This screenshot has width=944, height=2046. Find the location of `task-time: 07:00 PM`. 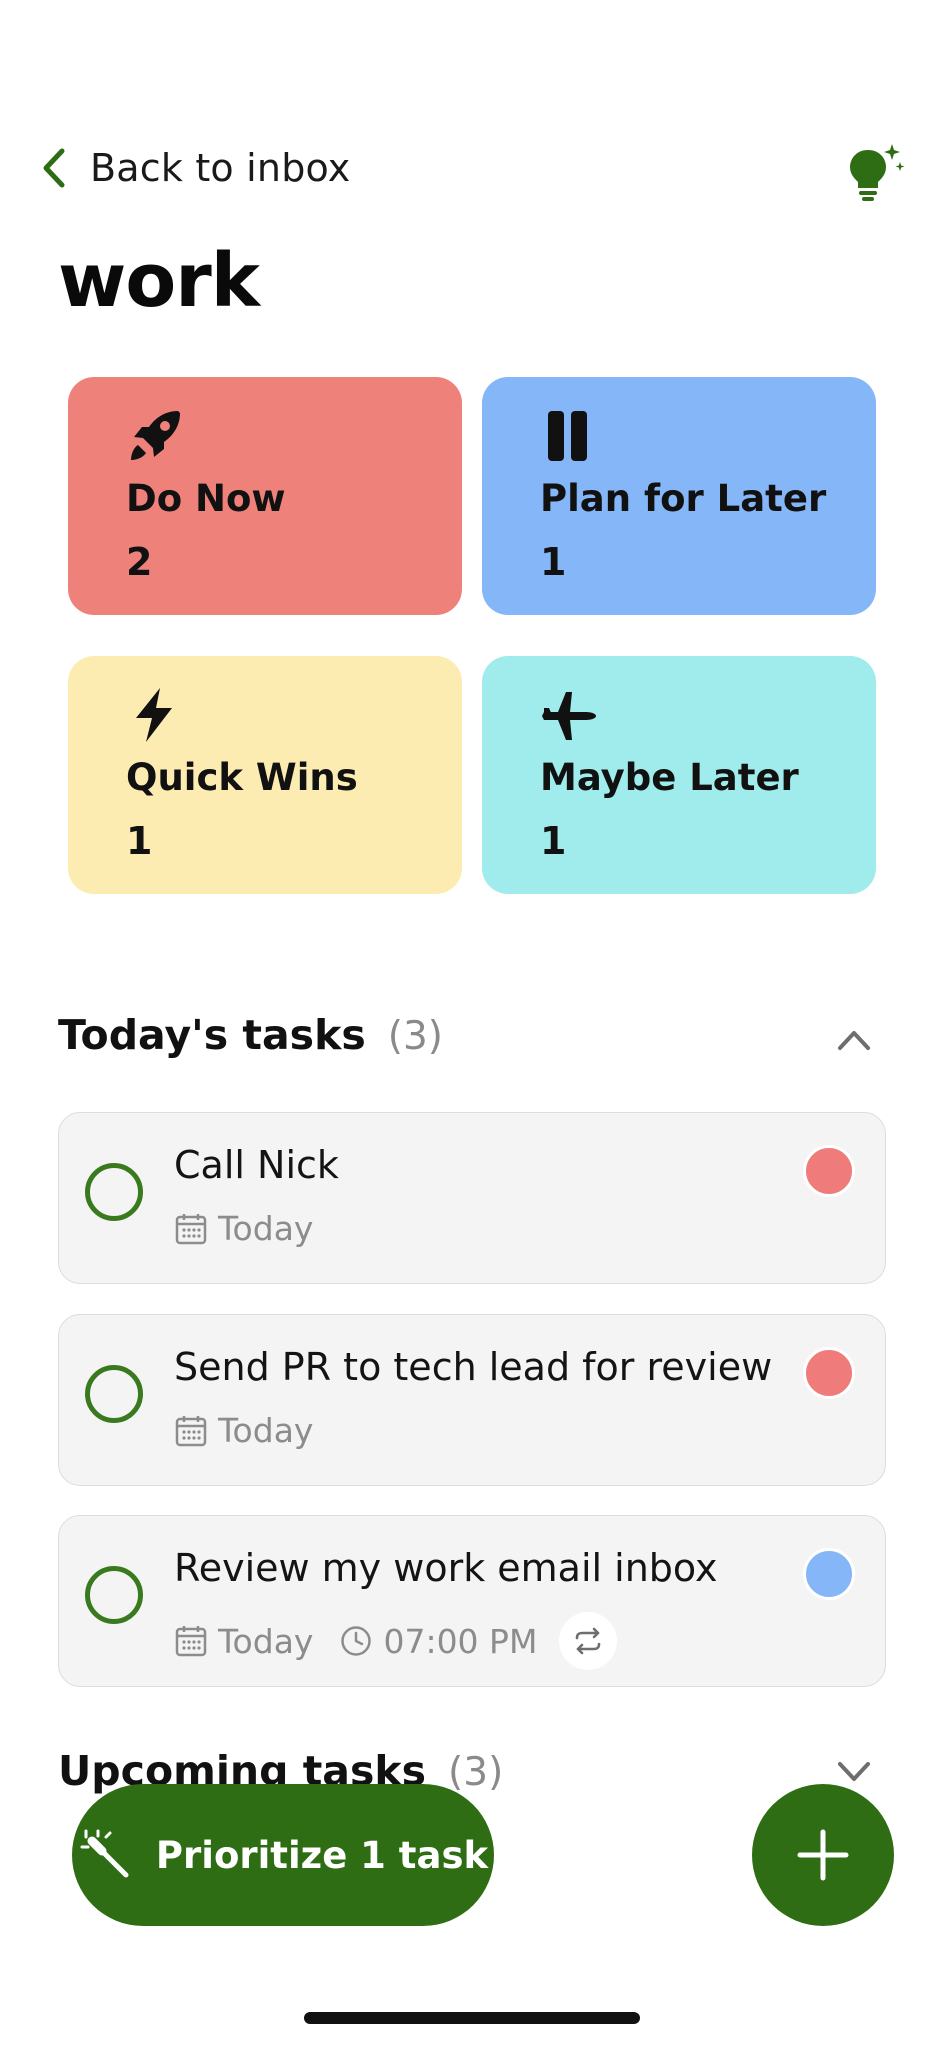

task-time: 07:00 PM is located at coordinates (438, 1641).